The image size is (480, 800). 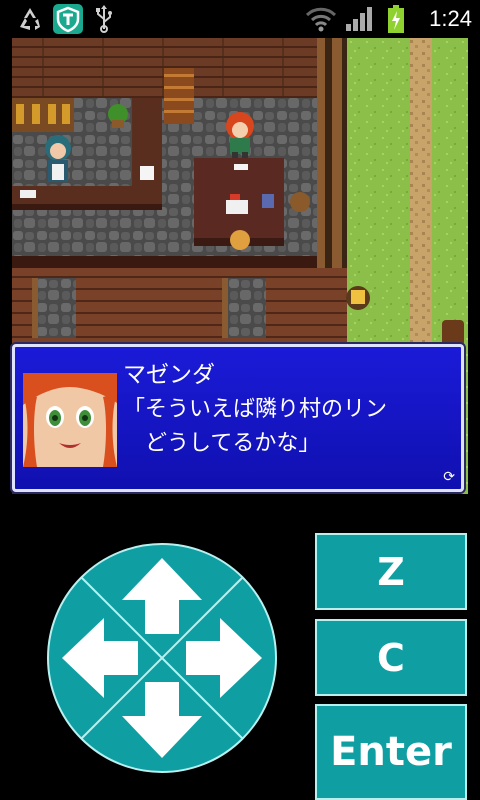 What do you see at coordinates (68, 19) in the screenshot?
I see `shield-t-icon` at bounding box center [68, 19].